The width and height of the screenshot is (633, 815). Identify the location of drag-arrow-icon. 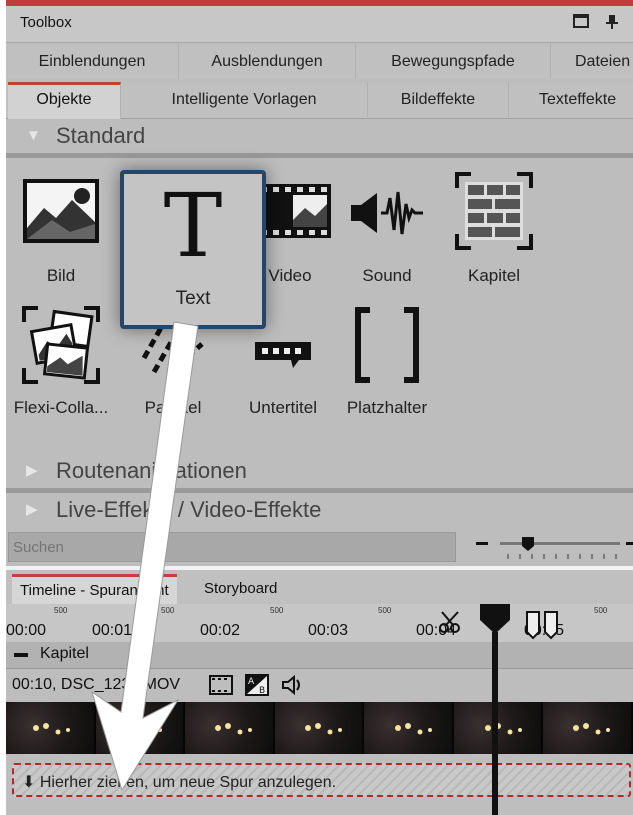
(145, 556).